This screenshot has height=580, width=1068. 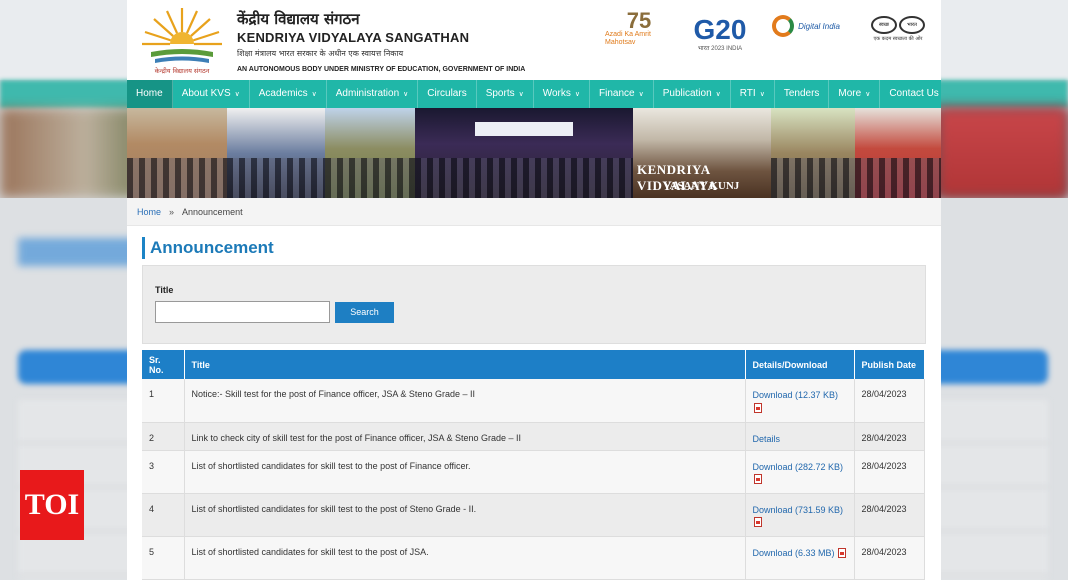 What do you see at coordinates (767, 439) in the screenshot?
I see `download-link: Details` at bounding box center [767, 439].